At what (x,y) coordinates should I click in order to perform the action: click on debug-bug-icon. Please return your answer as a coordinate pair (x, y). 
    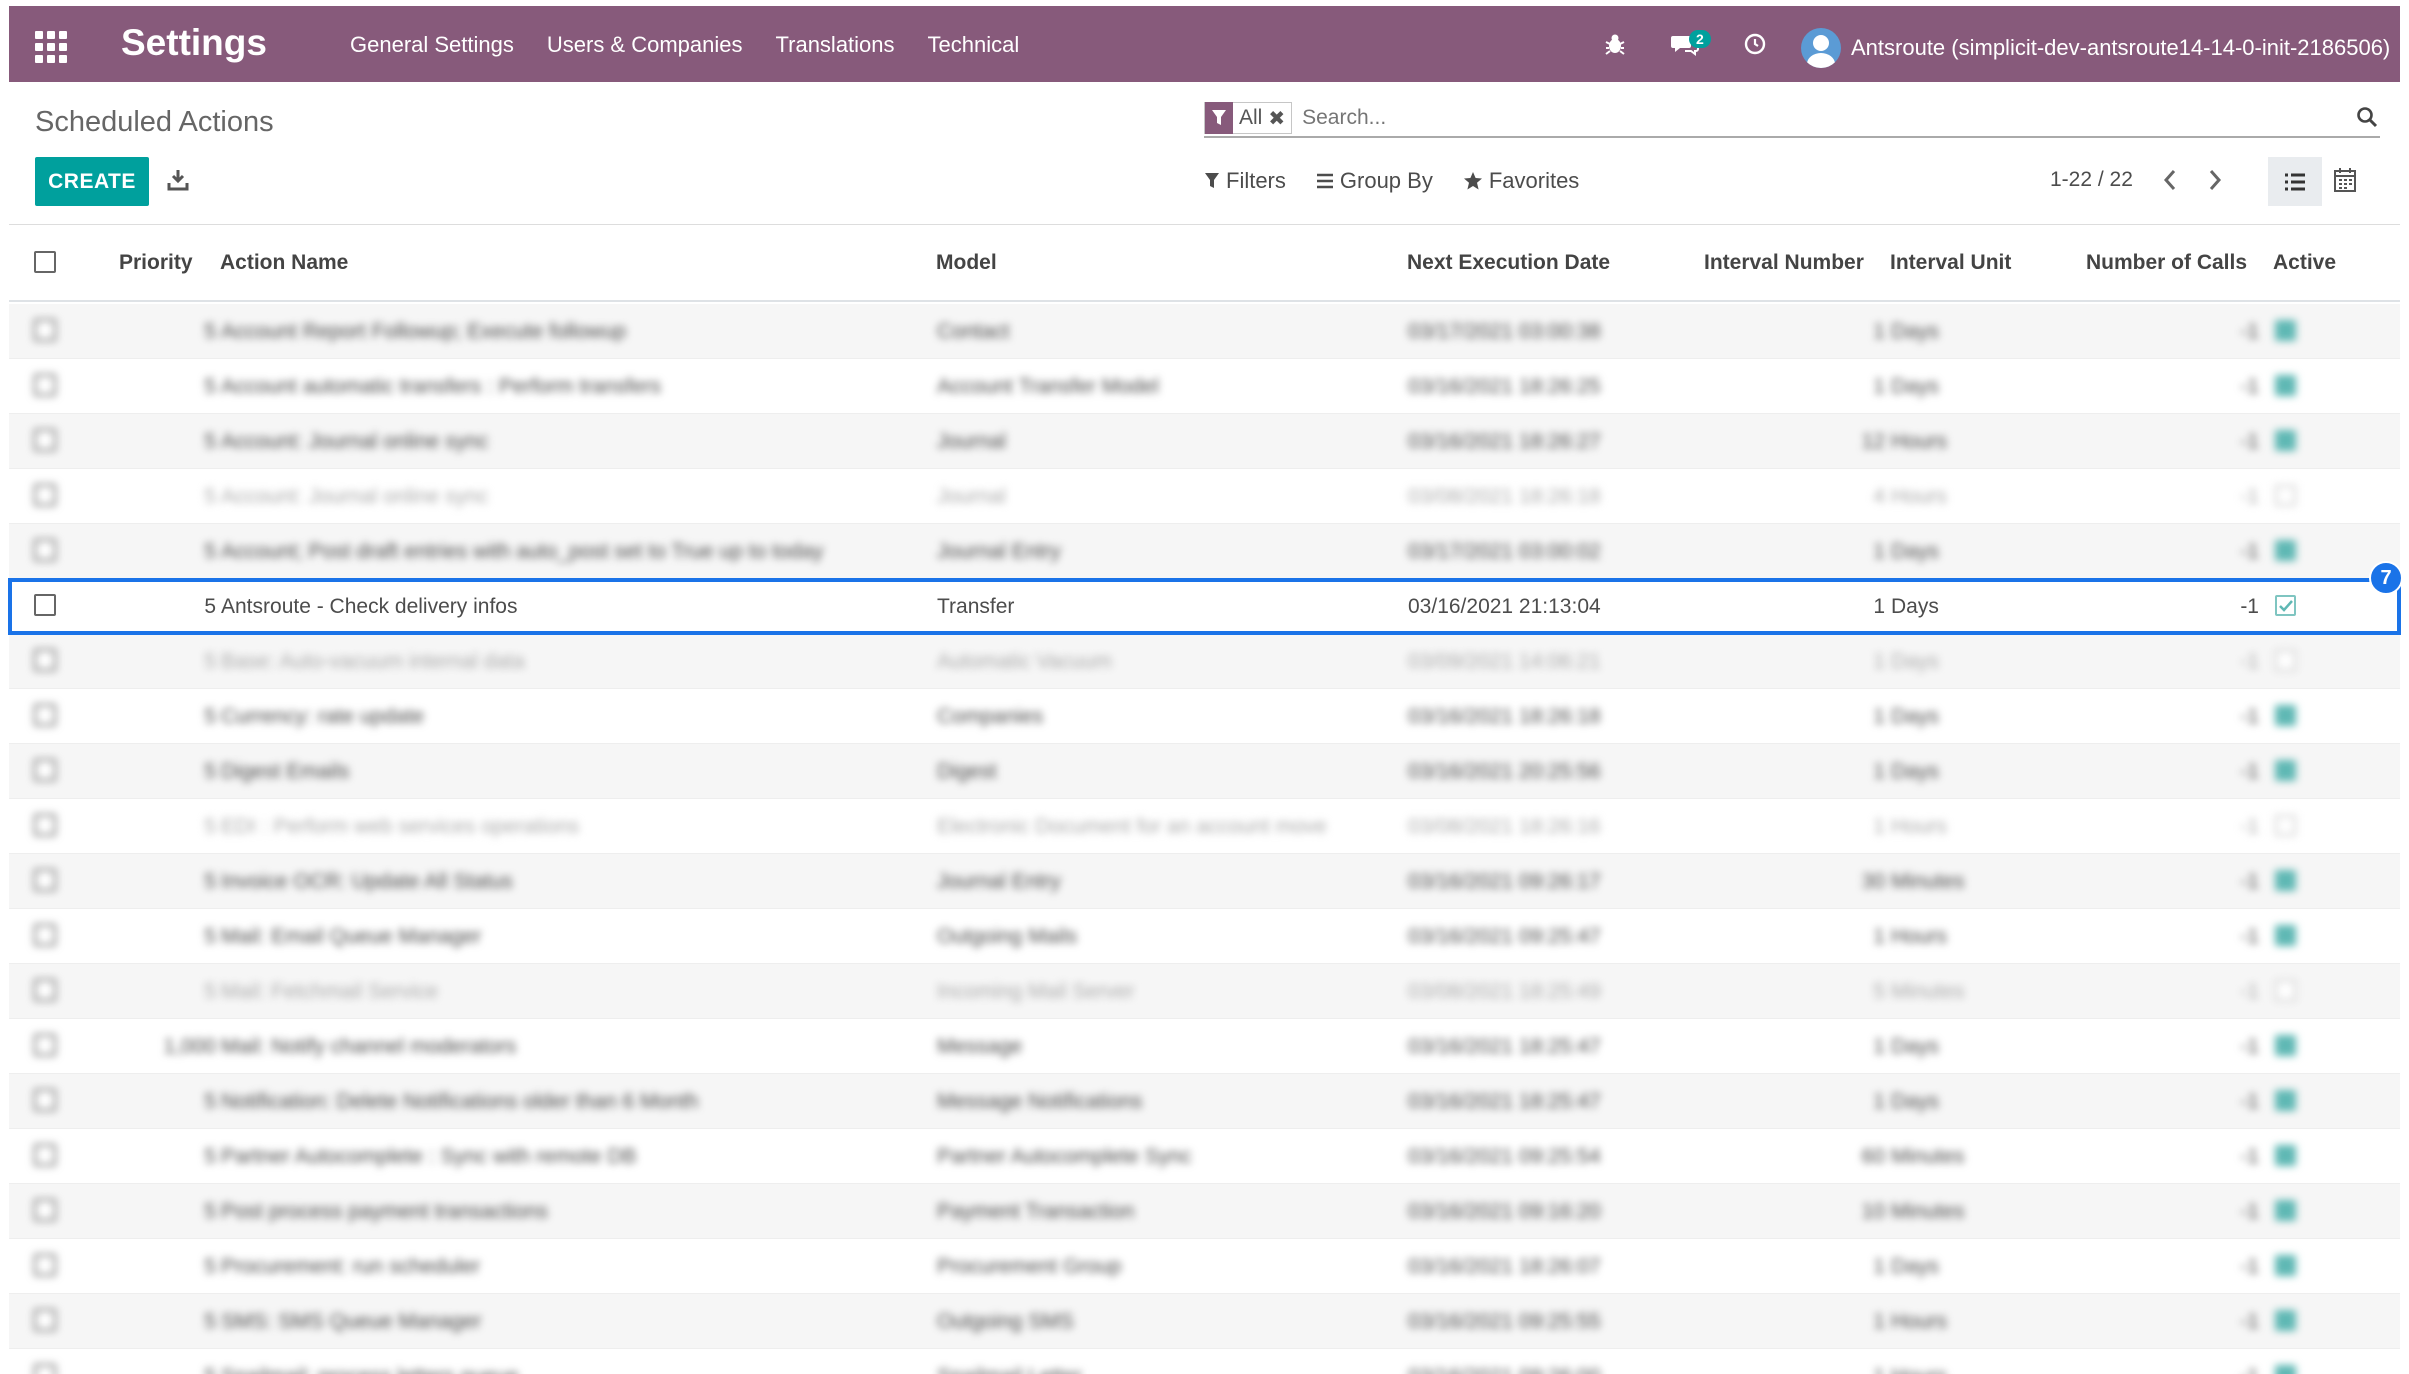
    Looking at the image, I should click on (1615, 44).